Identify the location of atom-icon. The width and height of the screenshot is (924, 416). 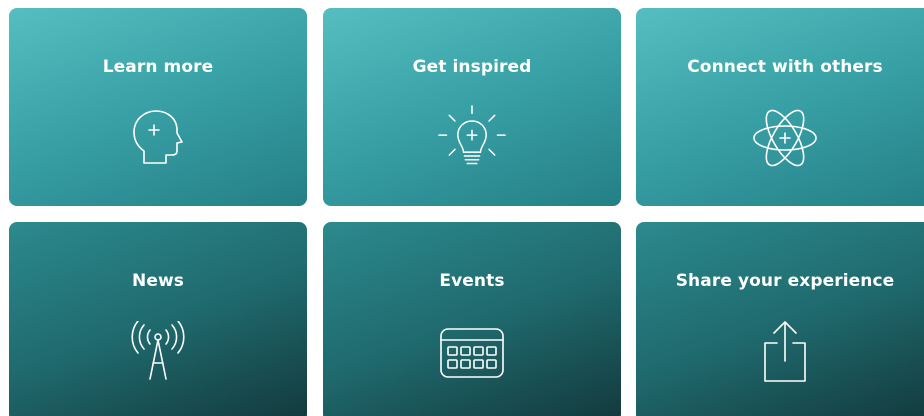
(785, 138).